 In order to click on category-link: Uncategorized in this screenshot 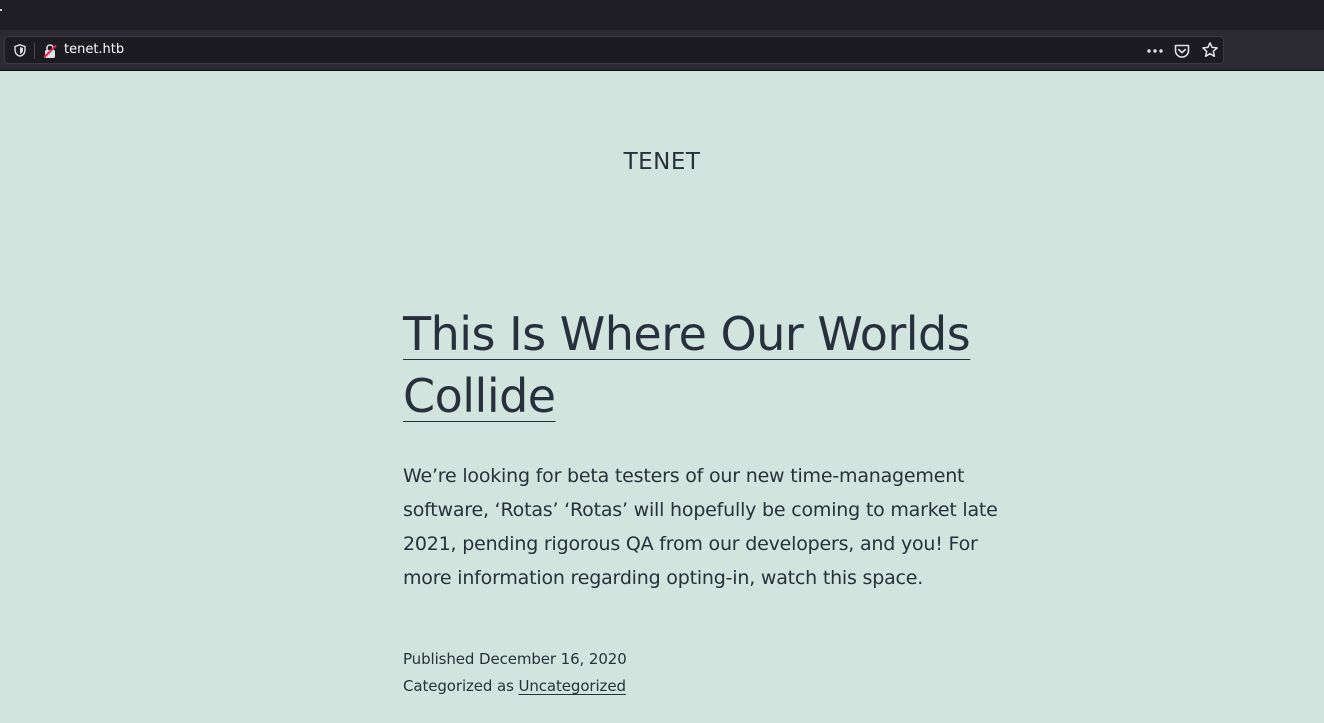, I will do `click(572, 686)`.